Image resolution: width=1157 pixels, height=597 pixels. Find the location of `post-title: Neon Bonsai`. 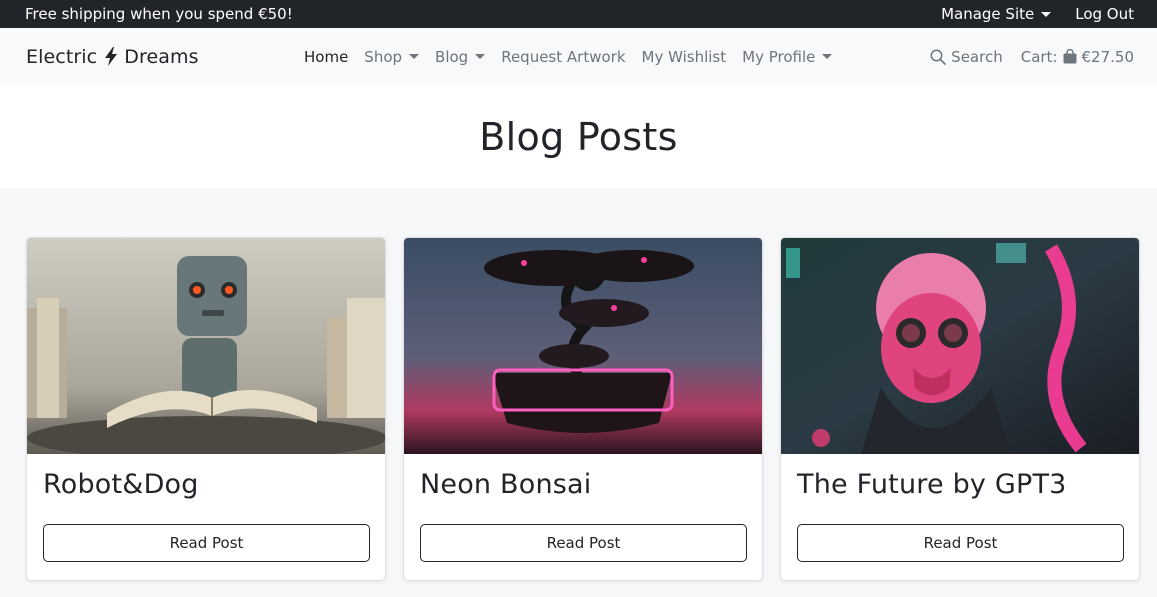

post-title: Neon Bonsai is located at coordinates (583, 484).